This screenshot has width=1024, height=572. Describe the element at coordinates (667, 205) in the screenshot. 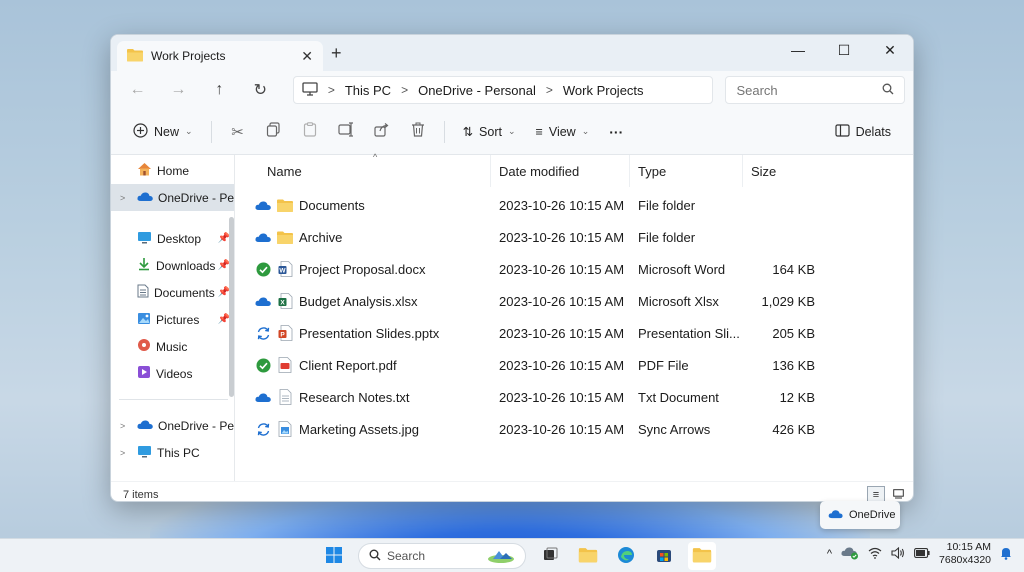

I see `file-type: File folder` at that location.